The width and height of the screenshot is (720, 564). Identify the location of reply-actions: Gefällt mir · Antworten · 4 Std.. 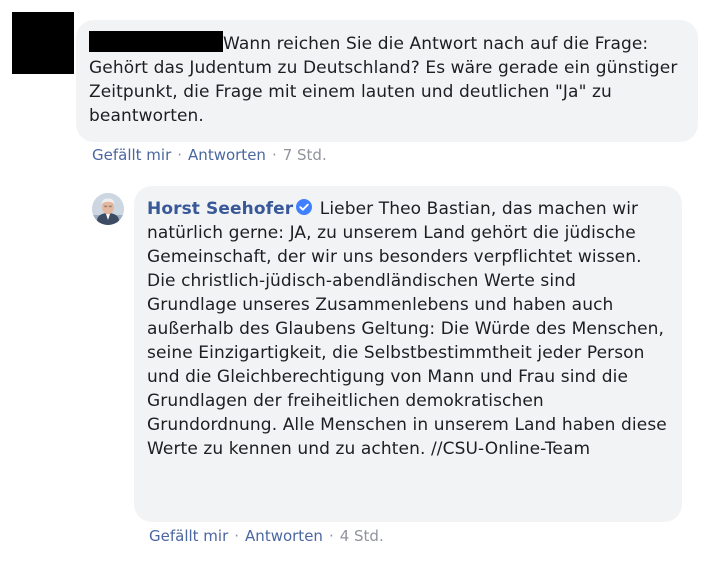
(266, 536).